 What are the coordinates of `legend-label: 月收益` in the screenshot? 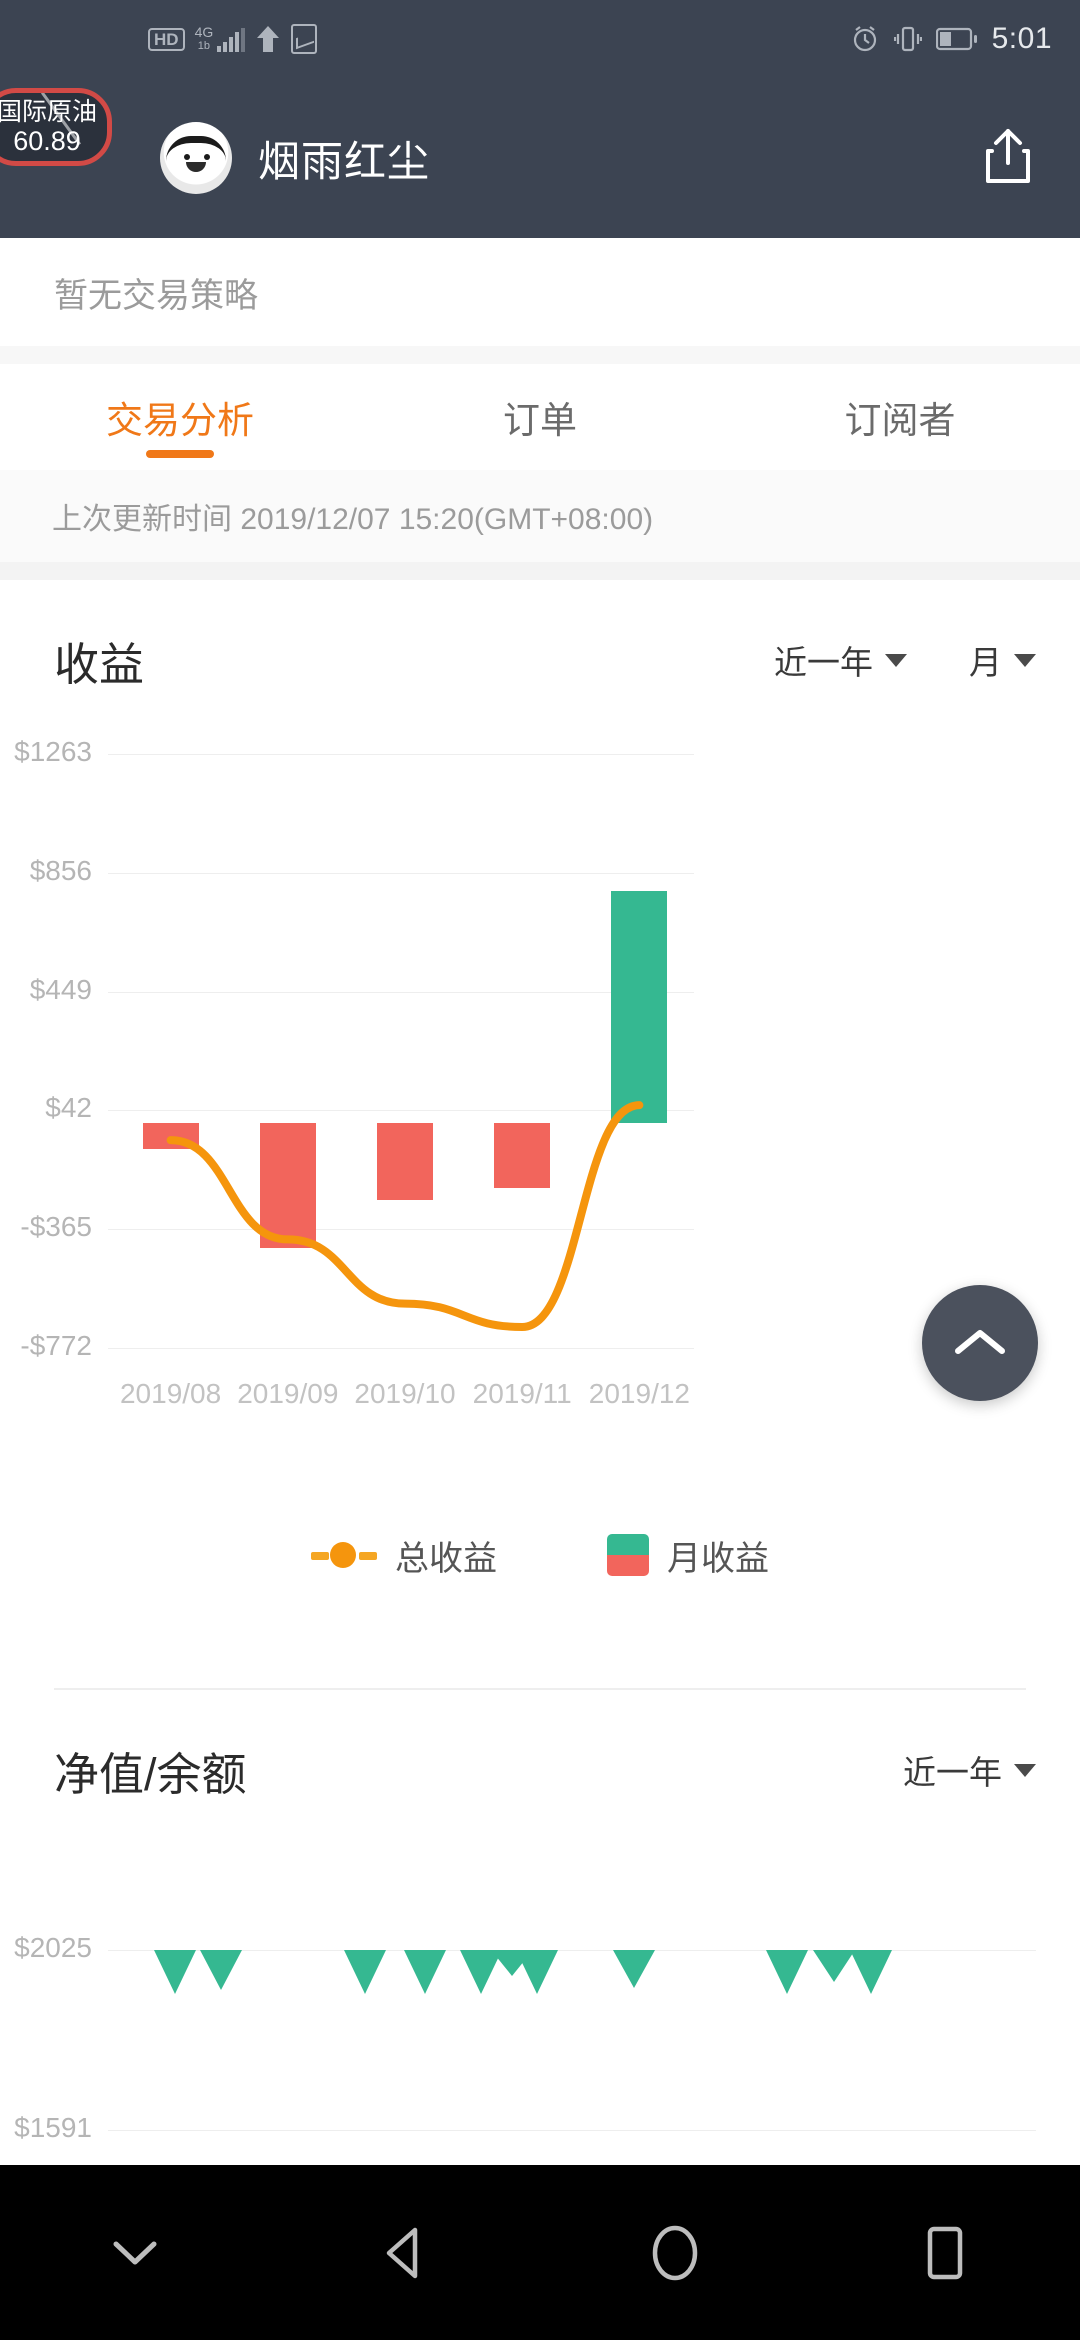 It's located at (718, 1558).